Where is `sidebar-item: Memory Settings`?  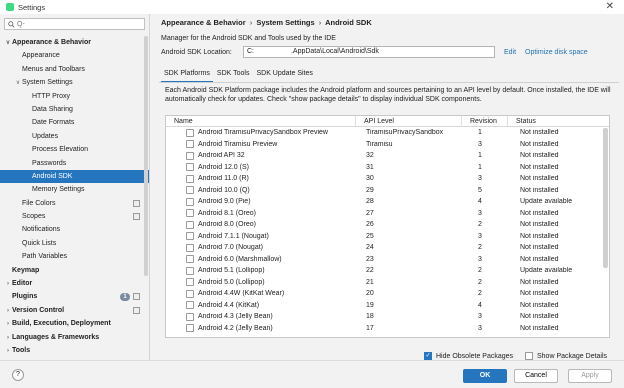
sidebar-item: Memory Settings is located at coordinates (74, 189).